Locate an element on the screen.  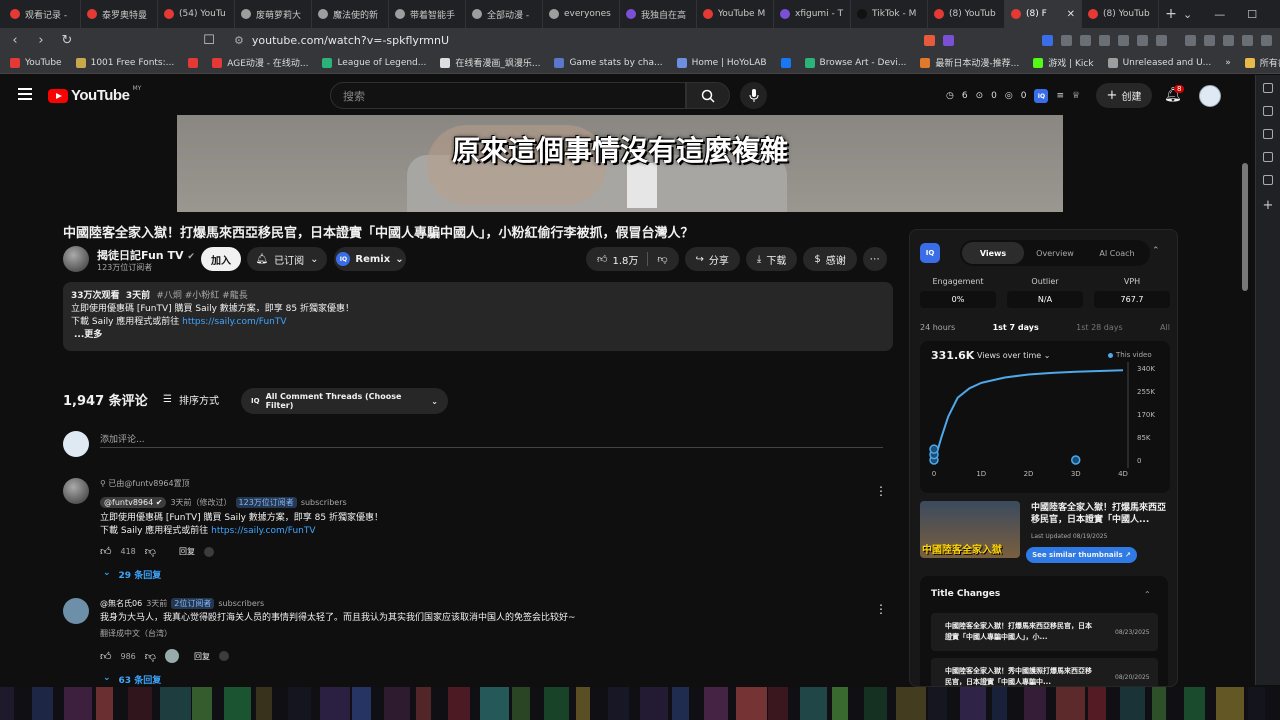
back-icon: ‹ is located at coordinates (15, 40).